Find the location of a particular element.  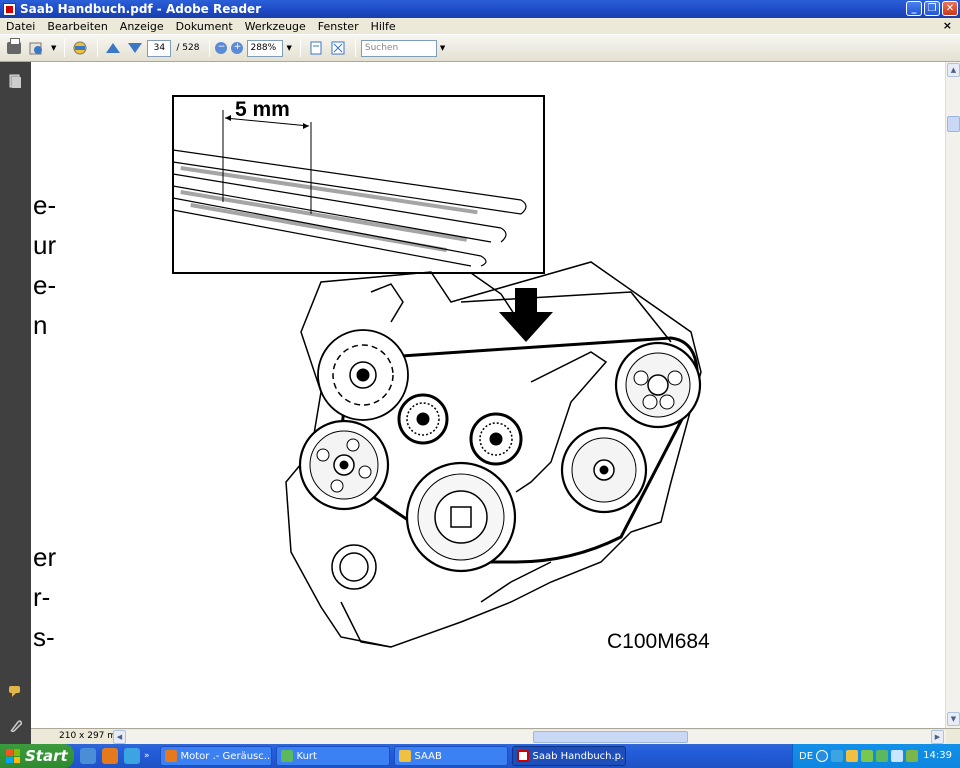

alternator-pulley is located at coordinates (363, 375).